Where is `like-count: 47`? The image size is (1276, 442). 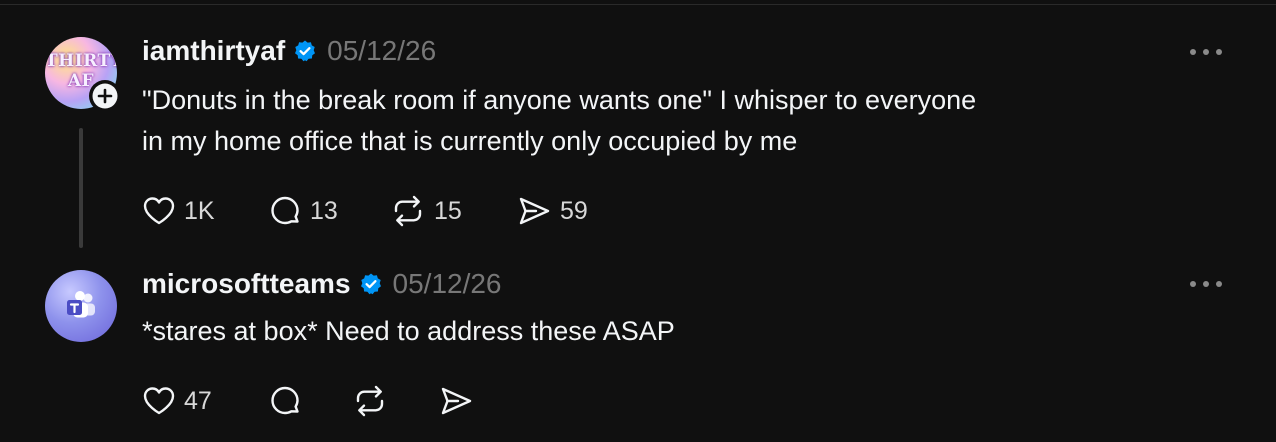
like-count: 47 is located at coordinates (198, 400).